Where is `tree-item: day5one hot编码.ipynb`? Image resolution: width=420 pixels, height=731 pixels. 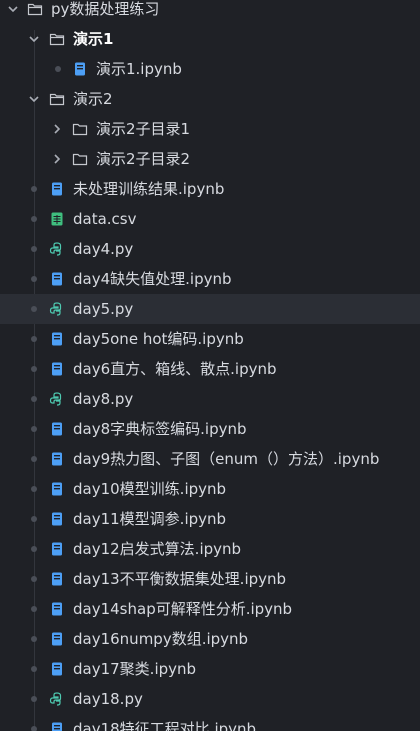
tree-item: day5one hot编码.ipynb is located at coordinates (210, 339).